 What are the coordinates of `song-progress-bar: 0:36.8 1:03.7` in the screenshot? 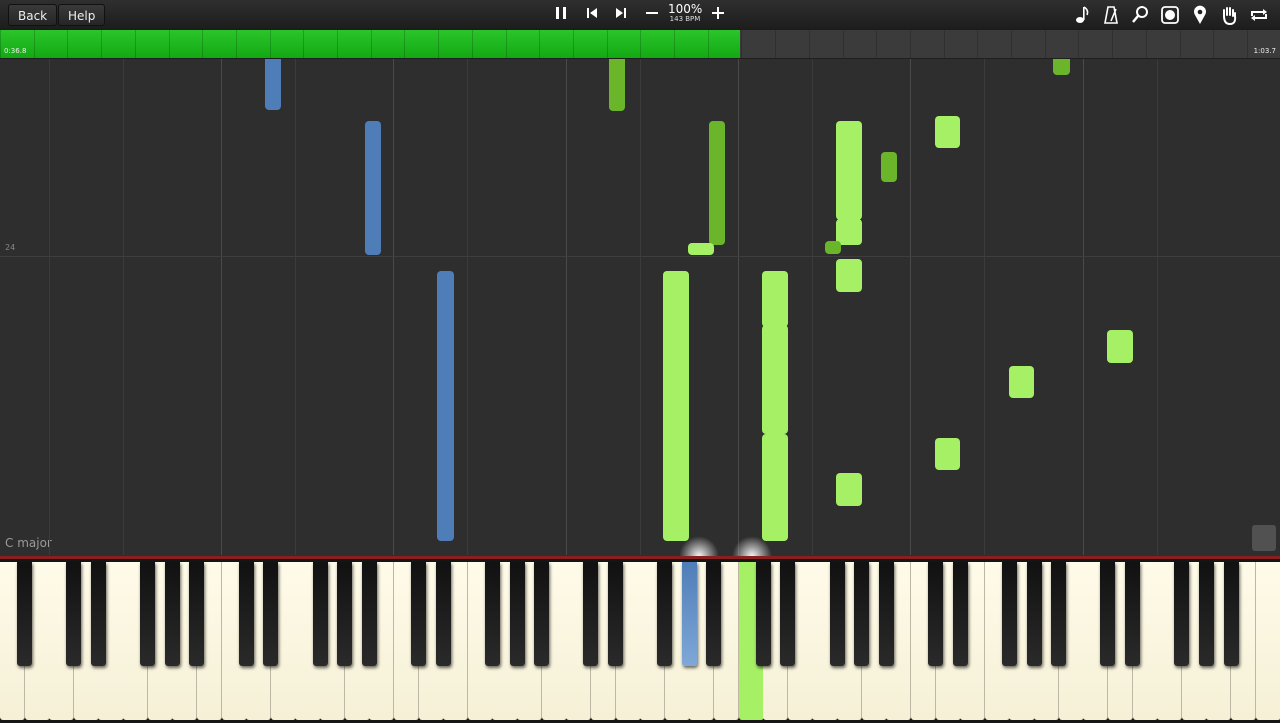 It's located at (640, 44).